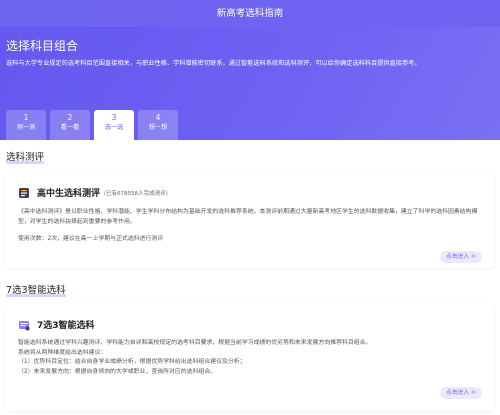  I want to click on tab-step-1: 1 测一测, so click(26, 125).